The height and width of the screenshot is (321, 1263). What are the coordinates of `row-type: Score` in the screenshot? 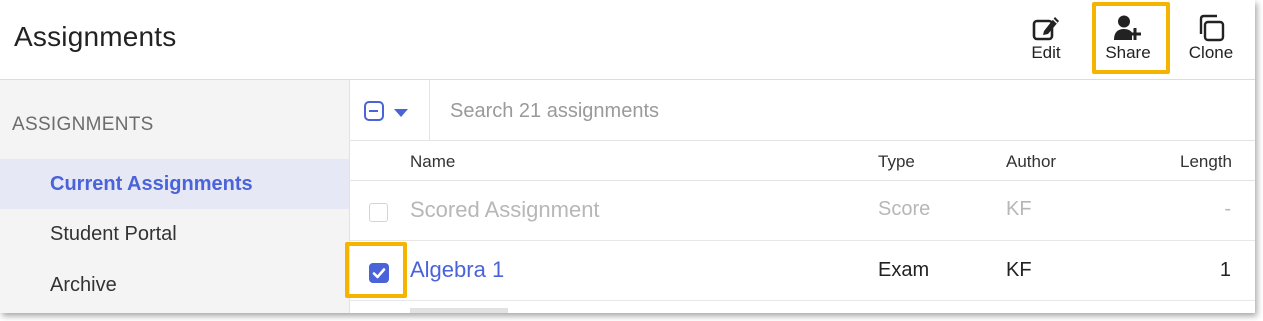 It's located at (904, 209).